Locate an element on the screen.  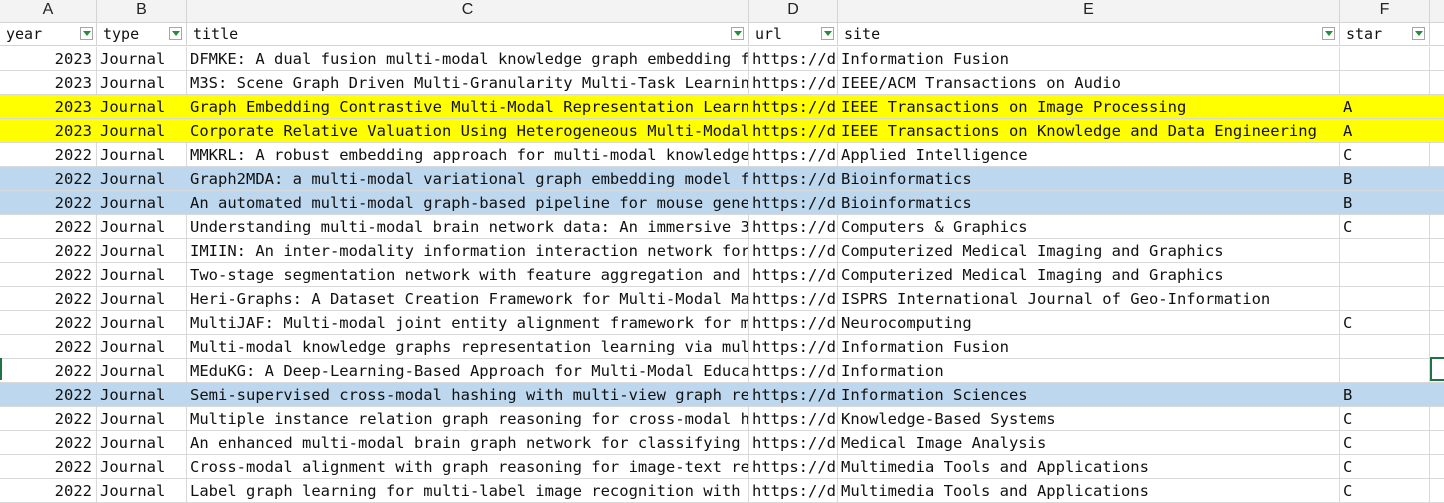
cell-site: Neurocomputing is located at coordinates (1089, 322).